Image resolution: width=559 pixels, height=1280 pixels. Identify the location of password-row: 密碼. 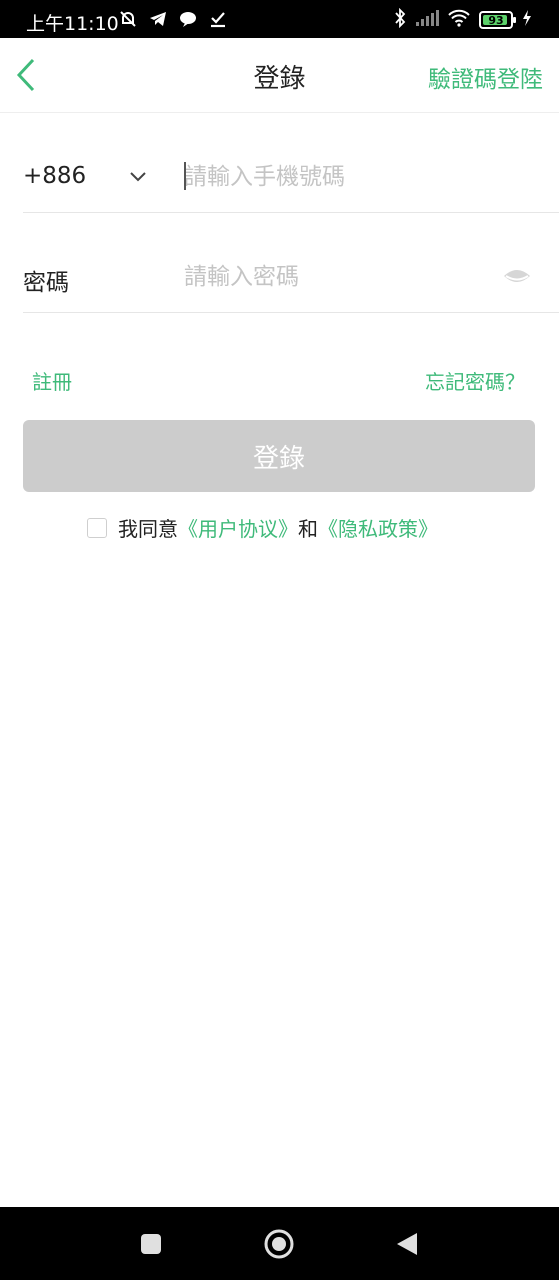
(291, 263).